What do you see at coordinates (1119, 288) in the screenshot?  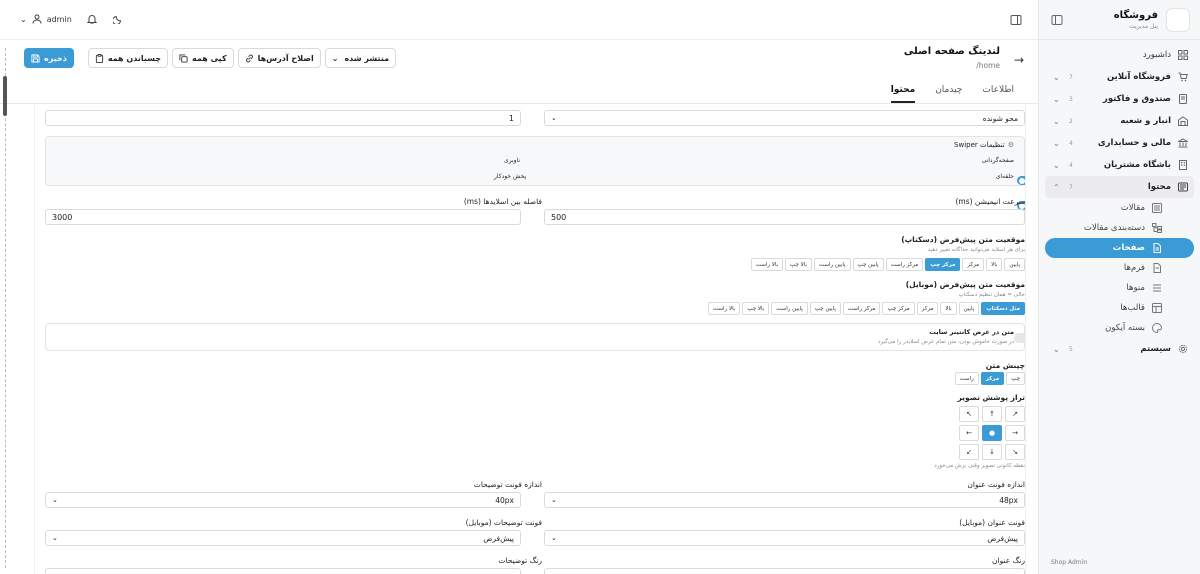 I see `sidebar-item-menus: منوها` at bounding box center [1119, 288].